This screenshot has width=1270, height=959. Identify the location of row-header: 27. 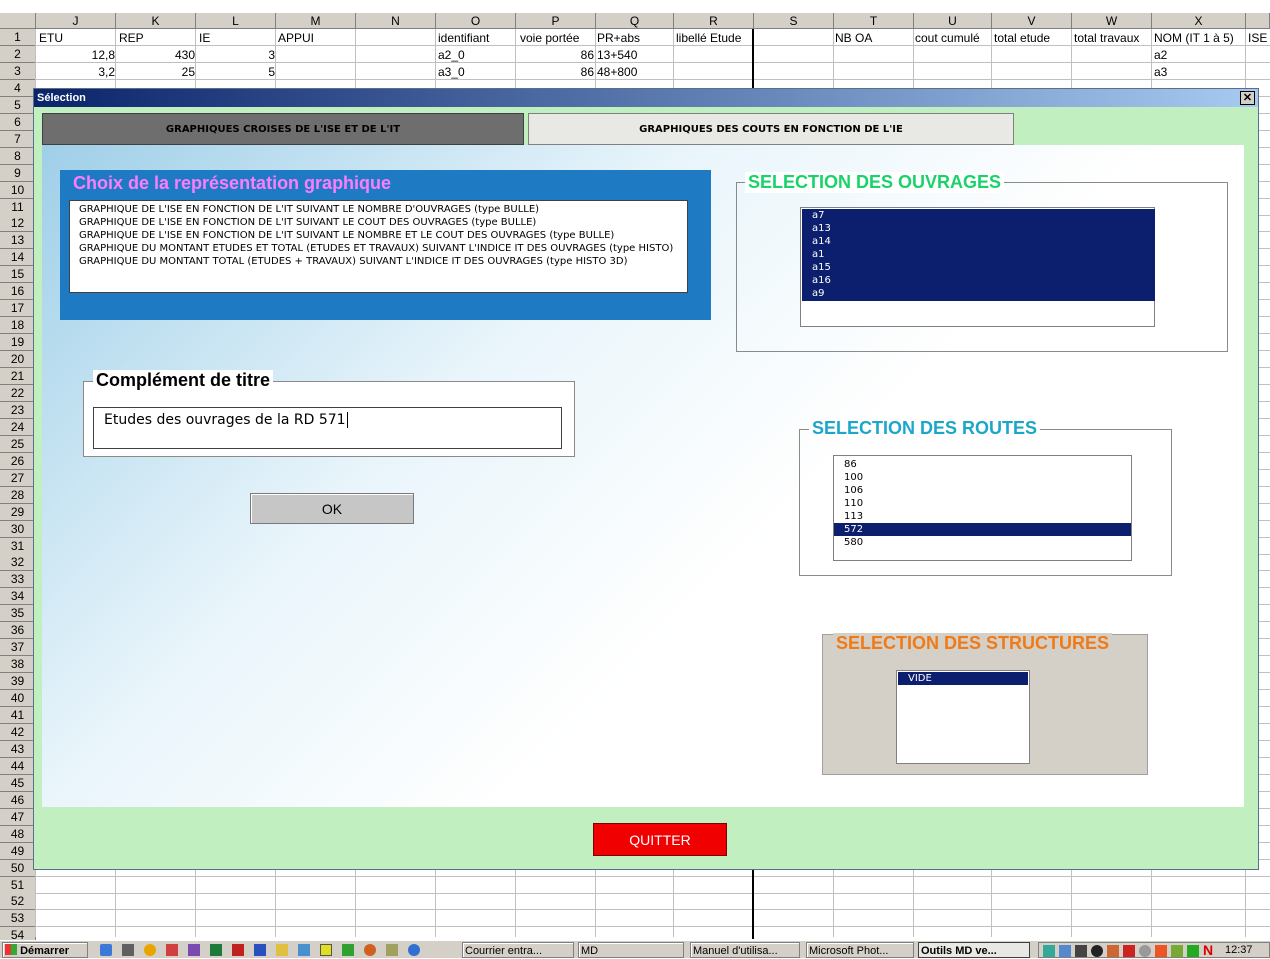
(18, 478).